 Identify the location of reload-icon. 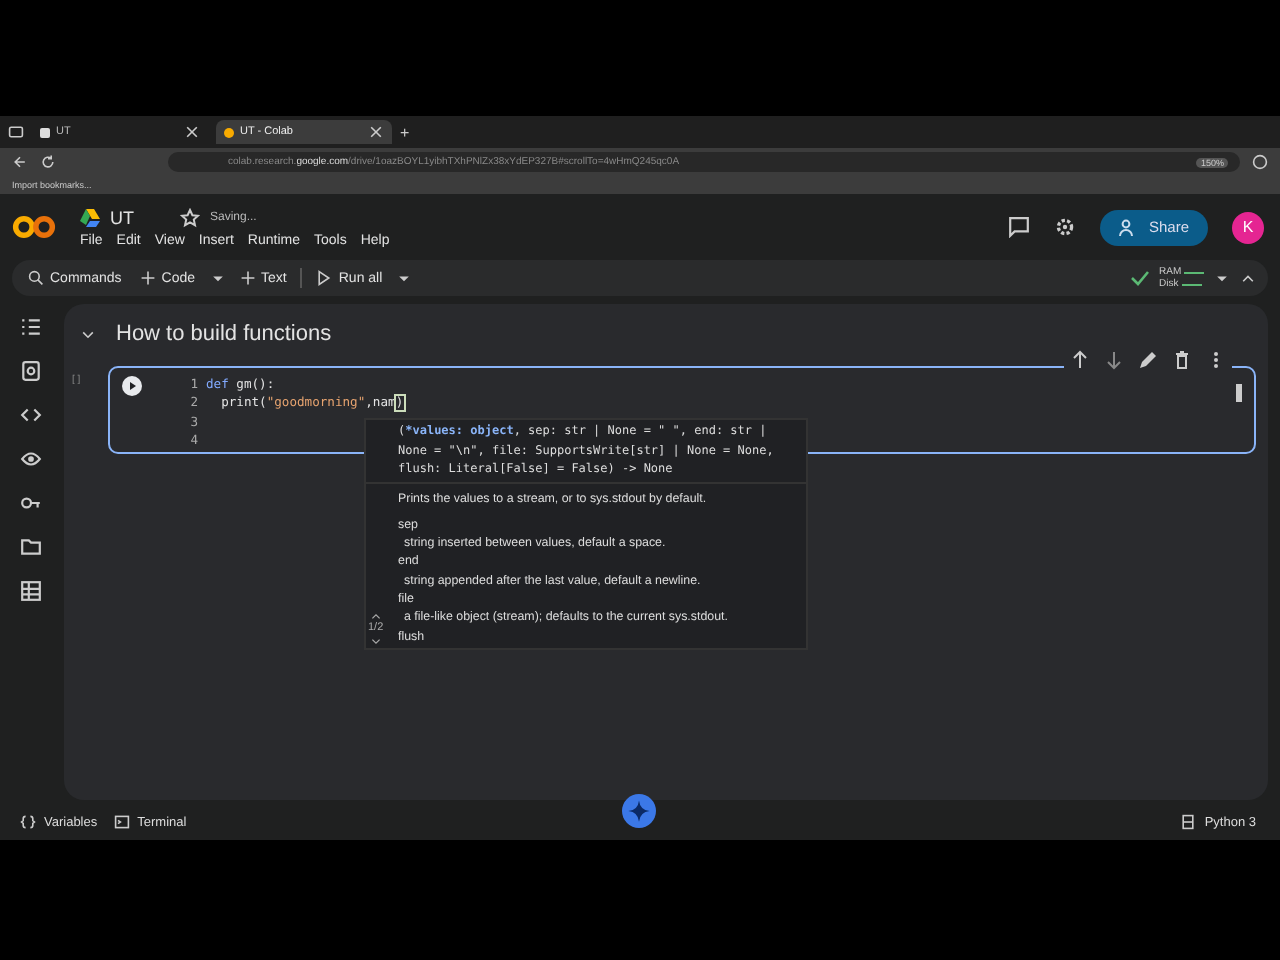
(48, 162).